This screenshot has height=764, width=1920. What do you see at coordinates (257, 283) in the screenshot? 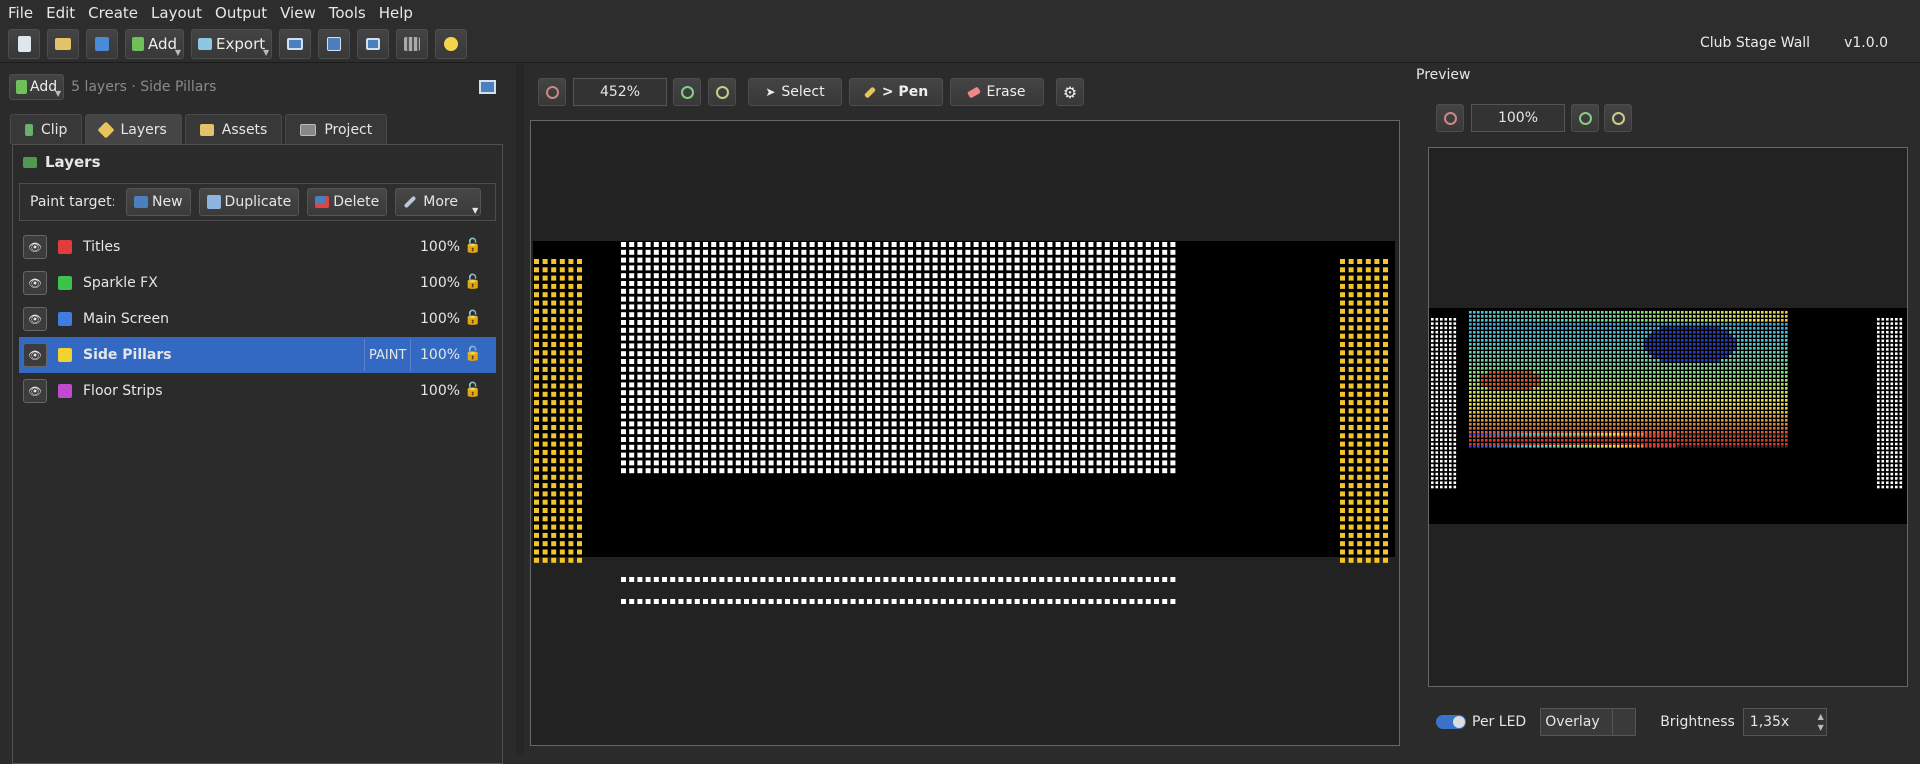
I see `layer-row-sparkle-fx: 👁 Sparkle FX 100% 🔓` at bounding box center [257, 283].